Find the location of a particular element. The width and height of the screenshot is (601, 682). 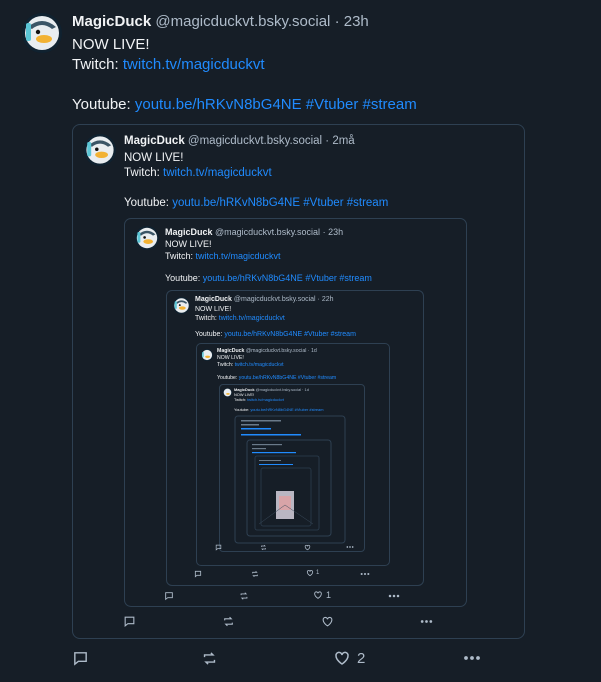

quote4-hashtag-vtuber: #Vtuber is located at coordinates (307, 378).